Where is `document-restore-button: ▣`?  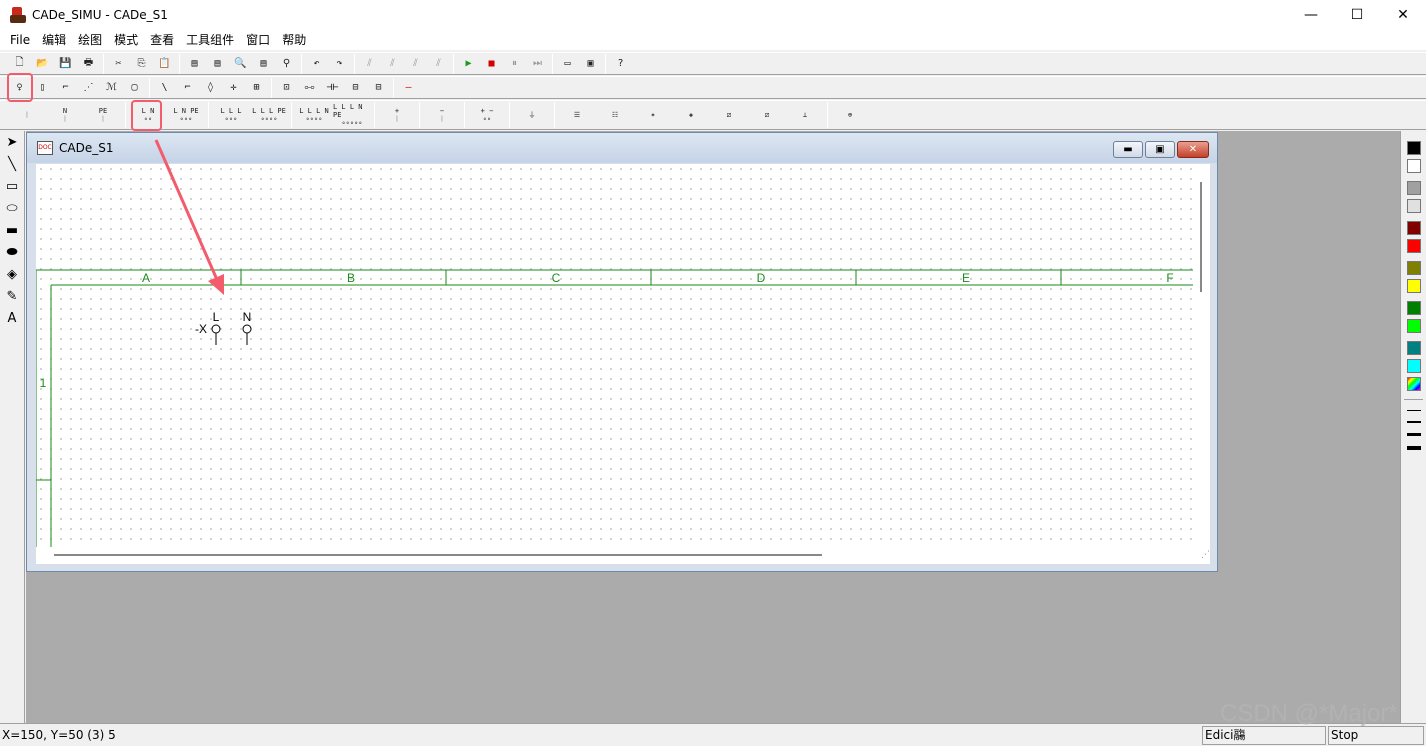
document-restore-button: ▣ is located at coordinates (1160, 149).